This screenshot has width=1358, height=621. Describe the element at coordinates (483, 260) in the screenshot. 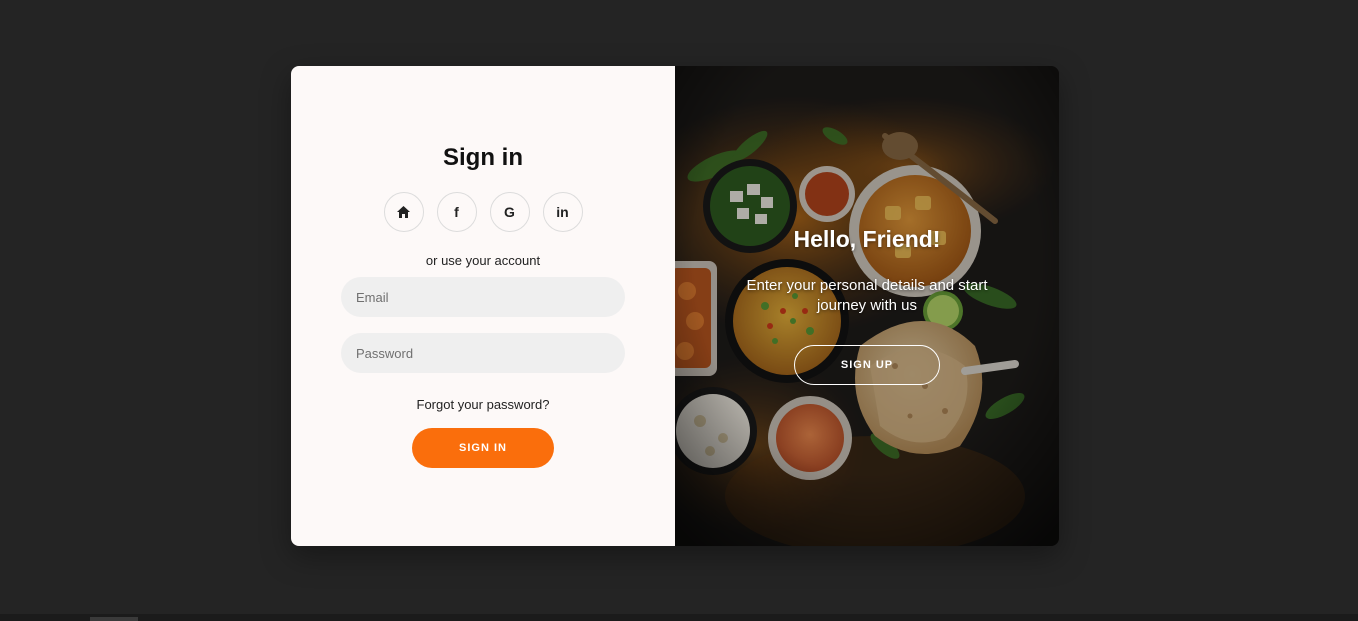

I see `use-account-text: or use your account` at that location.